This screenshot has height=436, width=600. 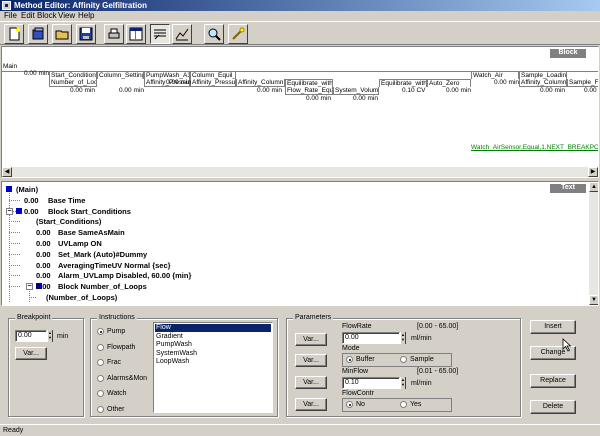 What do you see at coordinates (309, 91) in the screenshot?
I see `block-flow-rate-equ: Flow_Rate_Equ` at bounding box center [309, 91].